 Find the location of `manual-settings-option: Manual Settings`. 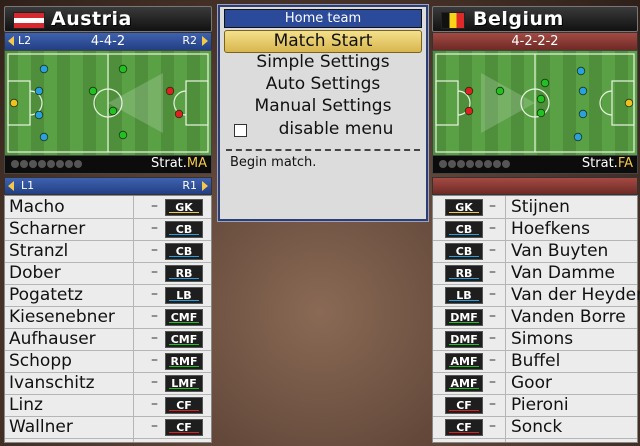

manual-settings-option: Manual Settings is located at coordinates (323, 106).